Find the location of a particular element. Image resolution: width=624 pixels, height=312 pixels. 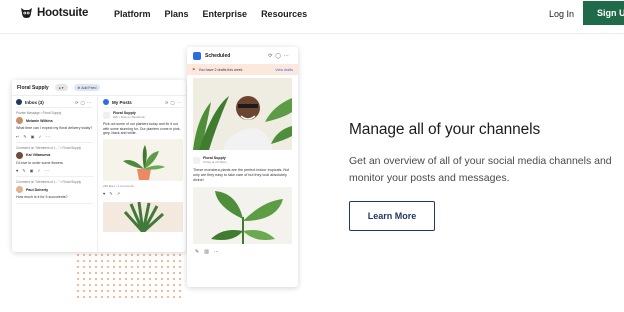

message-sender: Melanie Wilkins is located at coordinates (39, 120).